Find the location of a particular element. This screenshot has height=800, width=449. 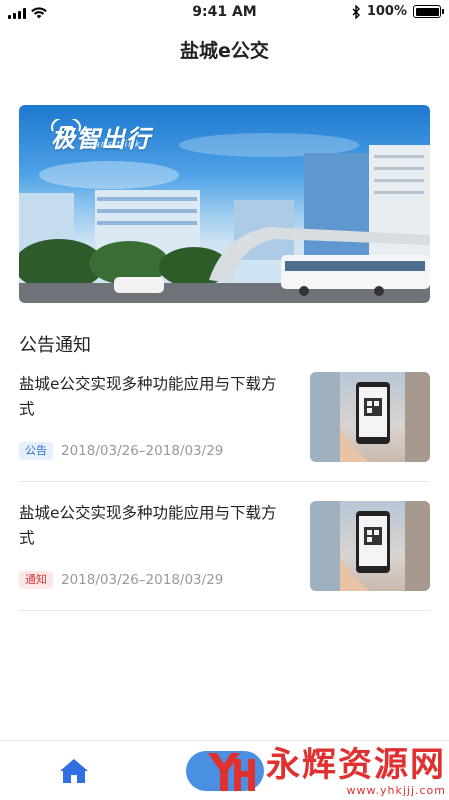

news-meta: 通知 2018/03/26–2018/03/29 is located at coordinates (121, 580).